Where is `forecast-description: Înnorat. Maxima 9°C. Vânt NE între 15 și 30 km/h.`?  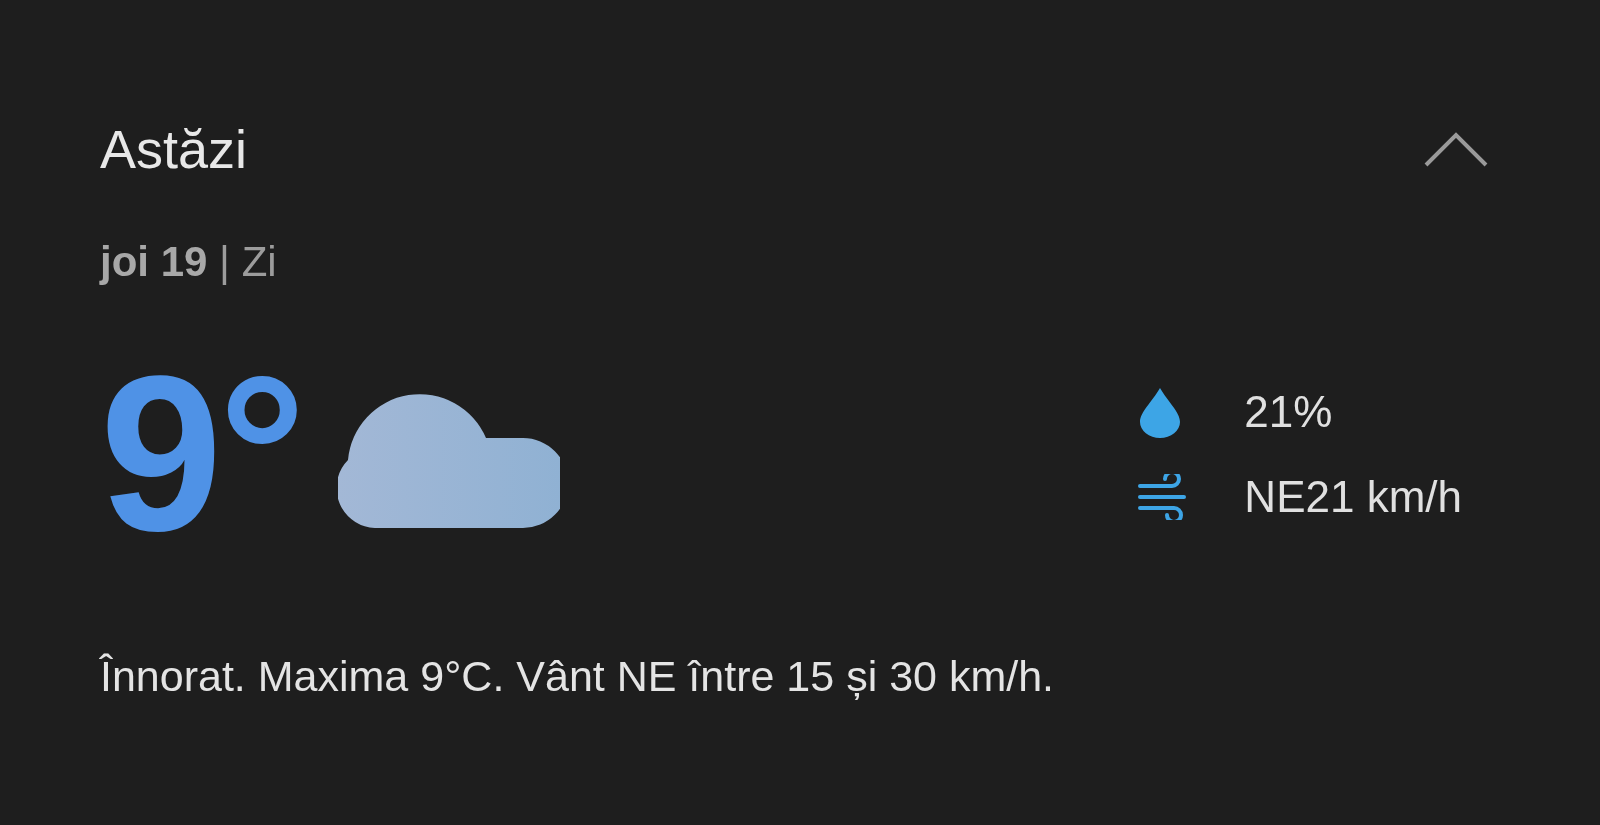
forecast-description: Înnorat. Maxima 9°C. Vânt NE între 15 și 30 km/h. is located at coordinates (578, 676).